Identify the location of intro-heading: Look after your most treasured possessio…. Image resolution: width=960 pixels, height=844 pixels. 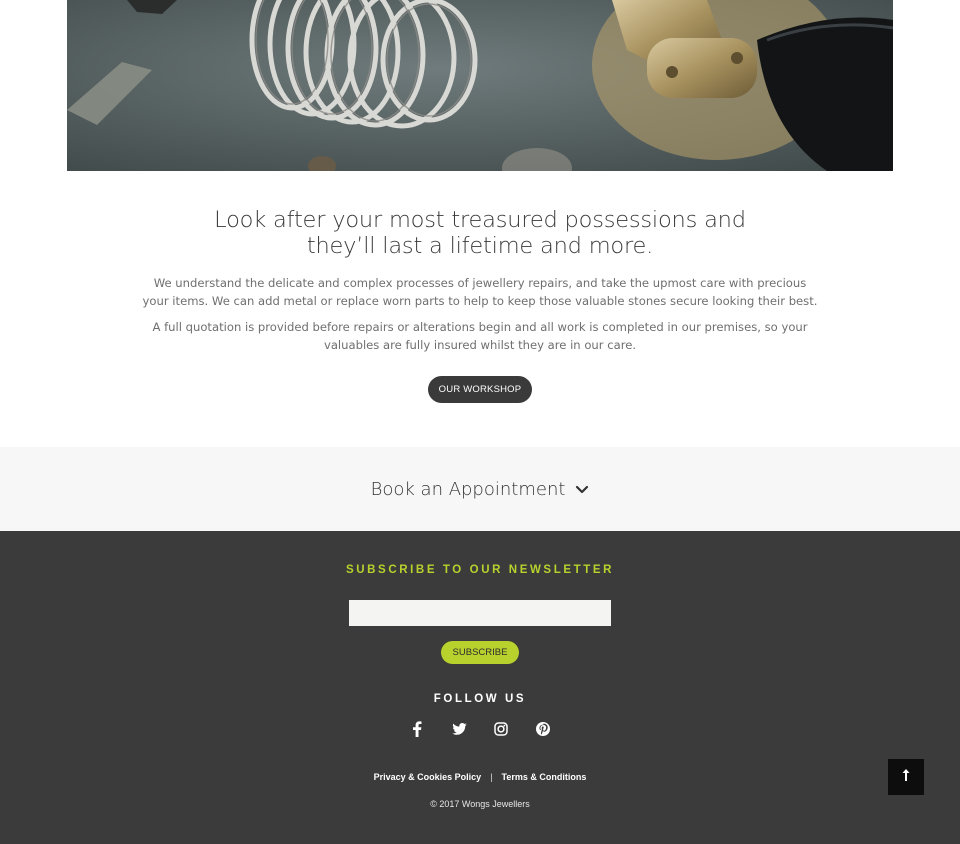
(480, 233).